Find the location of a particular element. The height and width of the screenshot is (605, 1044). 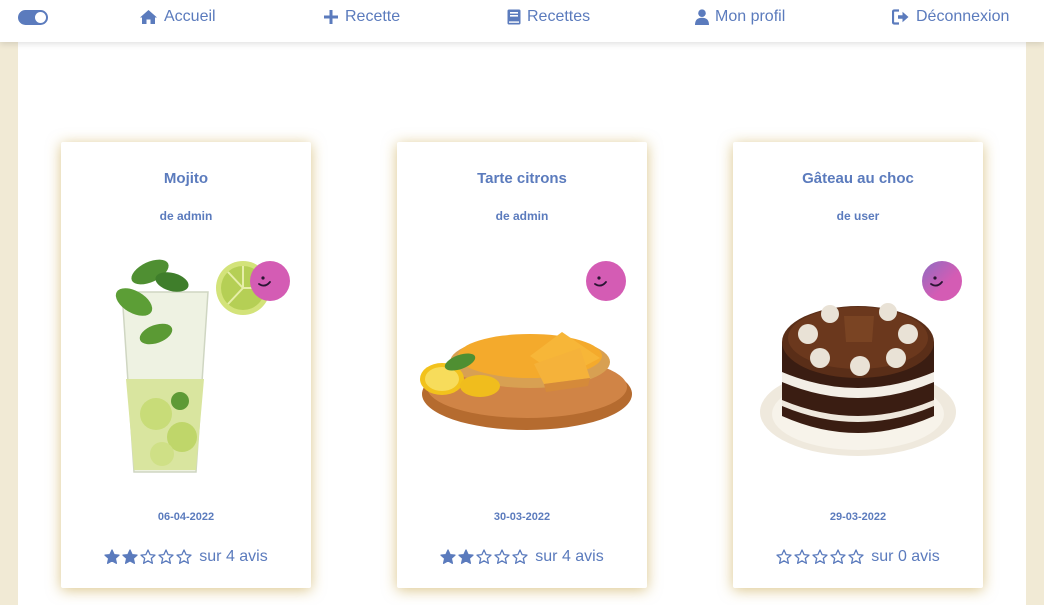

nav-new-recipe: Recette is located at coordinates (361, 17).